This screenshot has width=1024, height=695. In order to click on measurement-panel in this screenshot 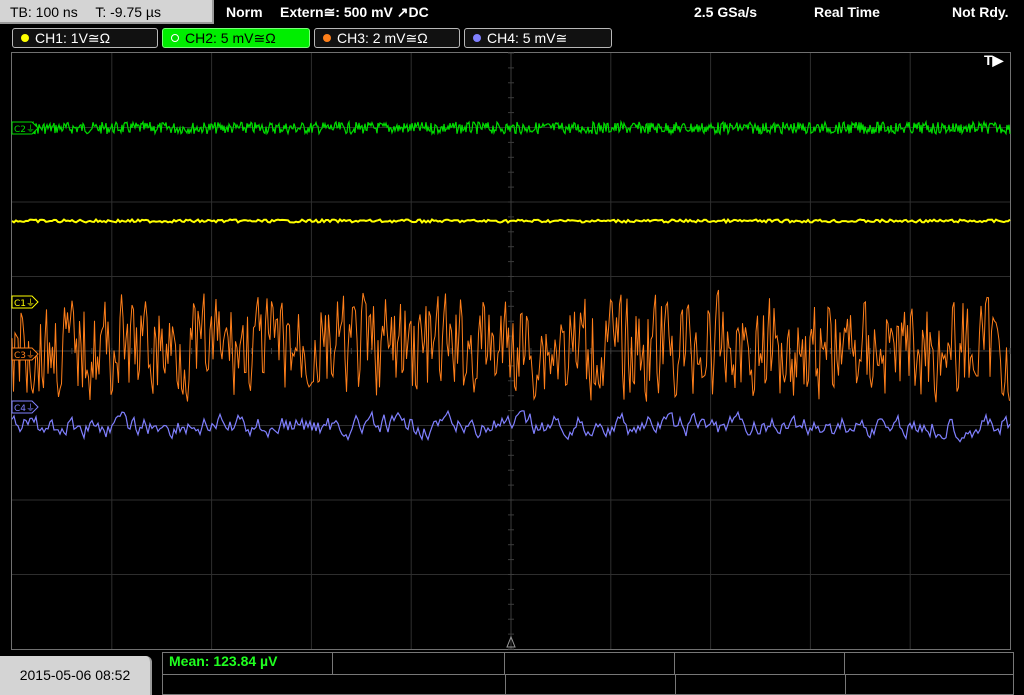, I will do `click(588, 673)`.